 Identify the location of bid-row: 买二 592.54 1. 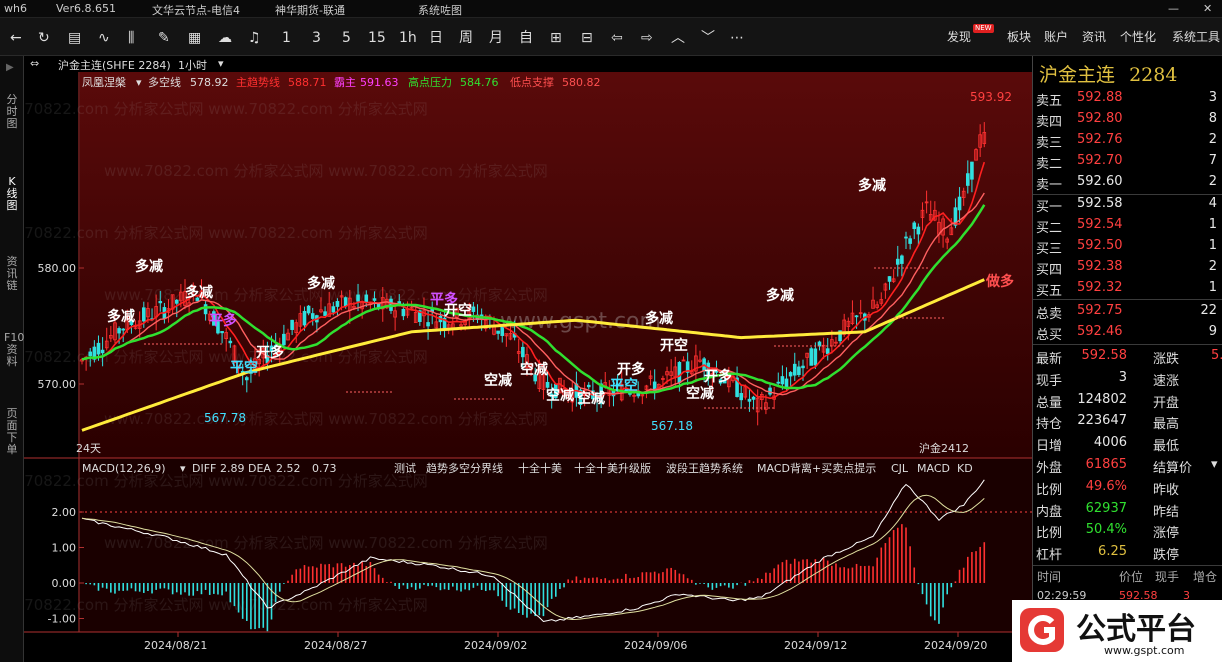
(1127, 225).